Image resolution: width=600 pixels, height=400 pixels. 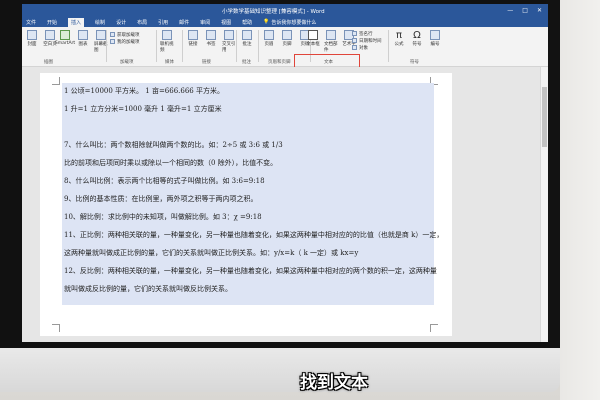 What do you see at coordinates (171, 163) in the screenshot?
I see `doc-line: 比的前项和后项同时乘以或除以一个相同的数（0 除外），比值不变。` at bounding box center [171, 163].